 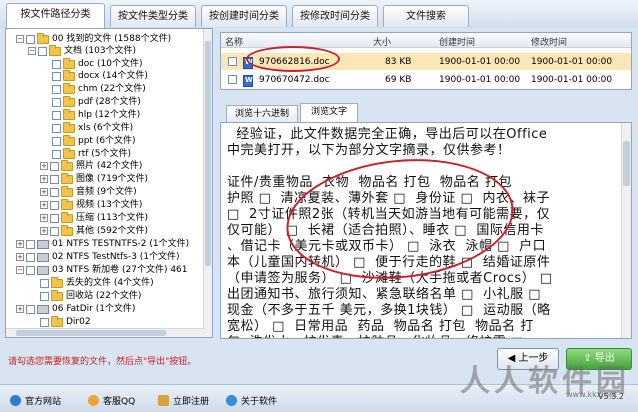 I want to click on tab-by-type: 按文件类型分类, so click(x=153, y=16).